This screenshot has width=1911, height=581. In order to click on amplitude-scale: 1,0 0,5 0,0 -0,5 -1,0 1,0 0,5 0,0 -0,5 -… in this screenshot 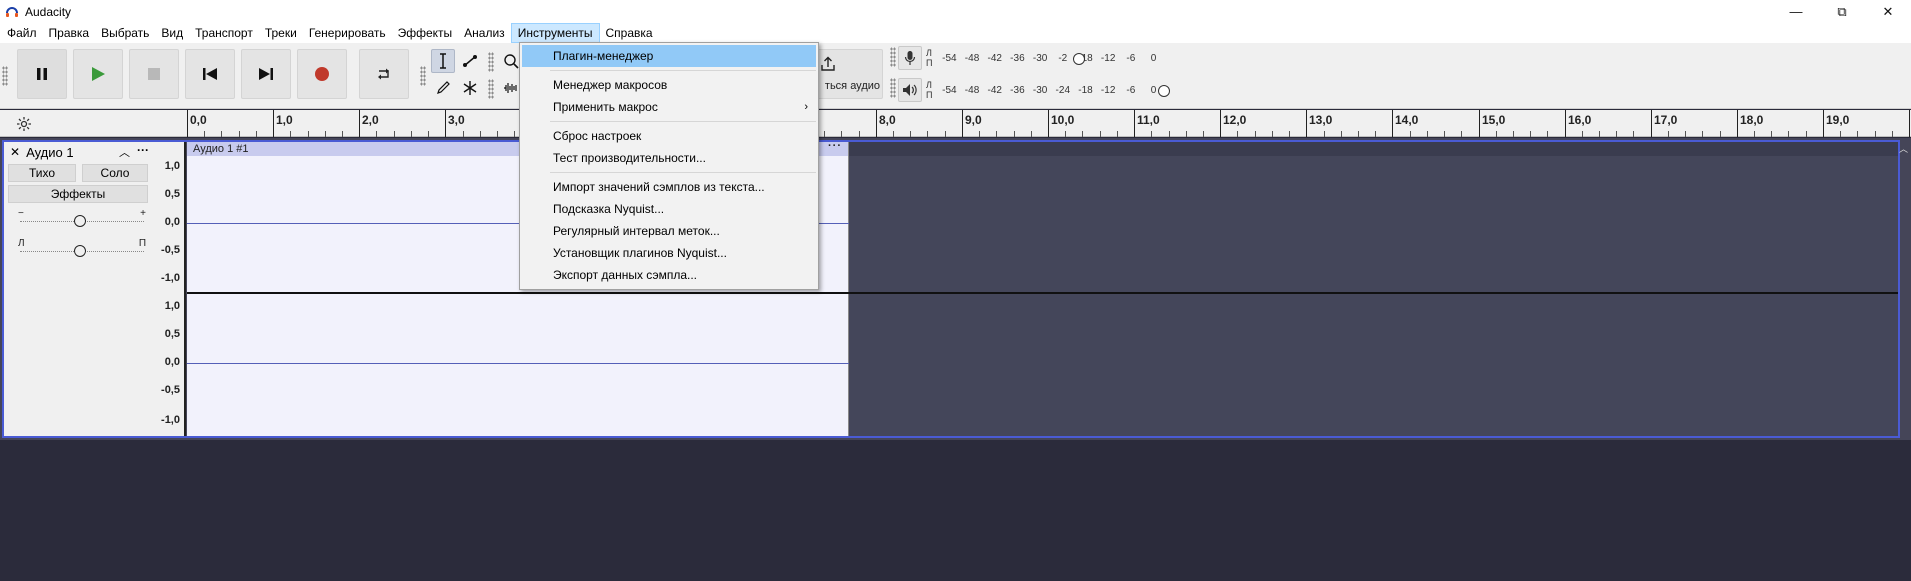, I will do `click(169, 289)`.